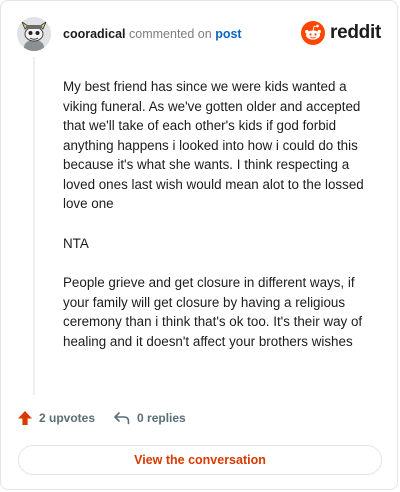 The image size is (400, 492). Describe the element at coordinates (94, 34) in the screenshot. I see `username-link: cooradical` at that location.